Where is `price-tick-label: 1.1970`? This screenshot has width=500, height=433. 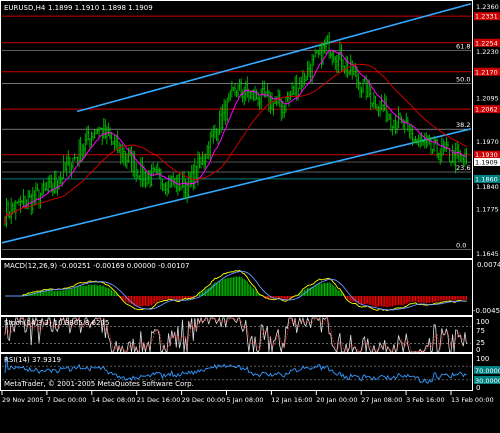 price-tick-label: 1.1970 is located at coordinates (487, 142).